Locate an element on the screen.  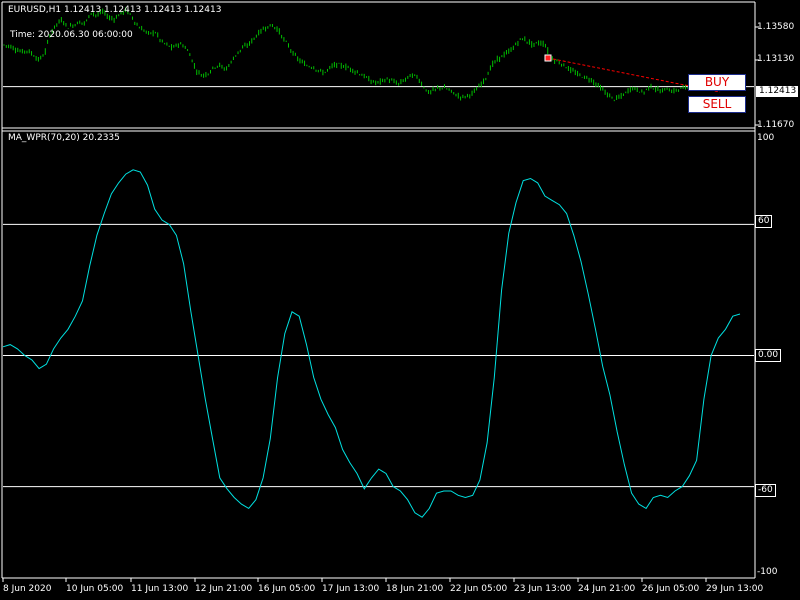
date-label: 11 Jun 13:00 is located at coordinates (160, 589).